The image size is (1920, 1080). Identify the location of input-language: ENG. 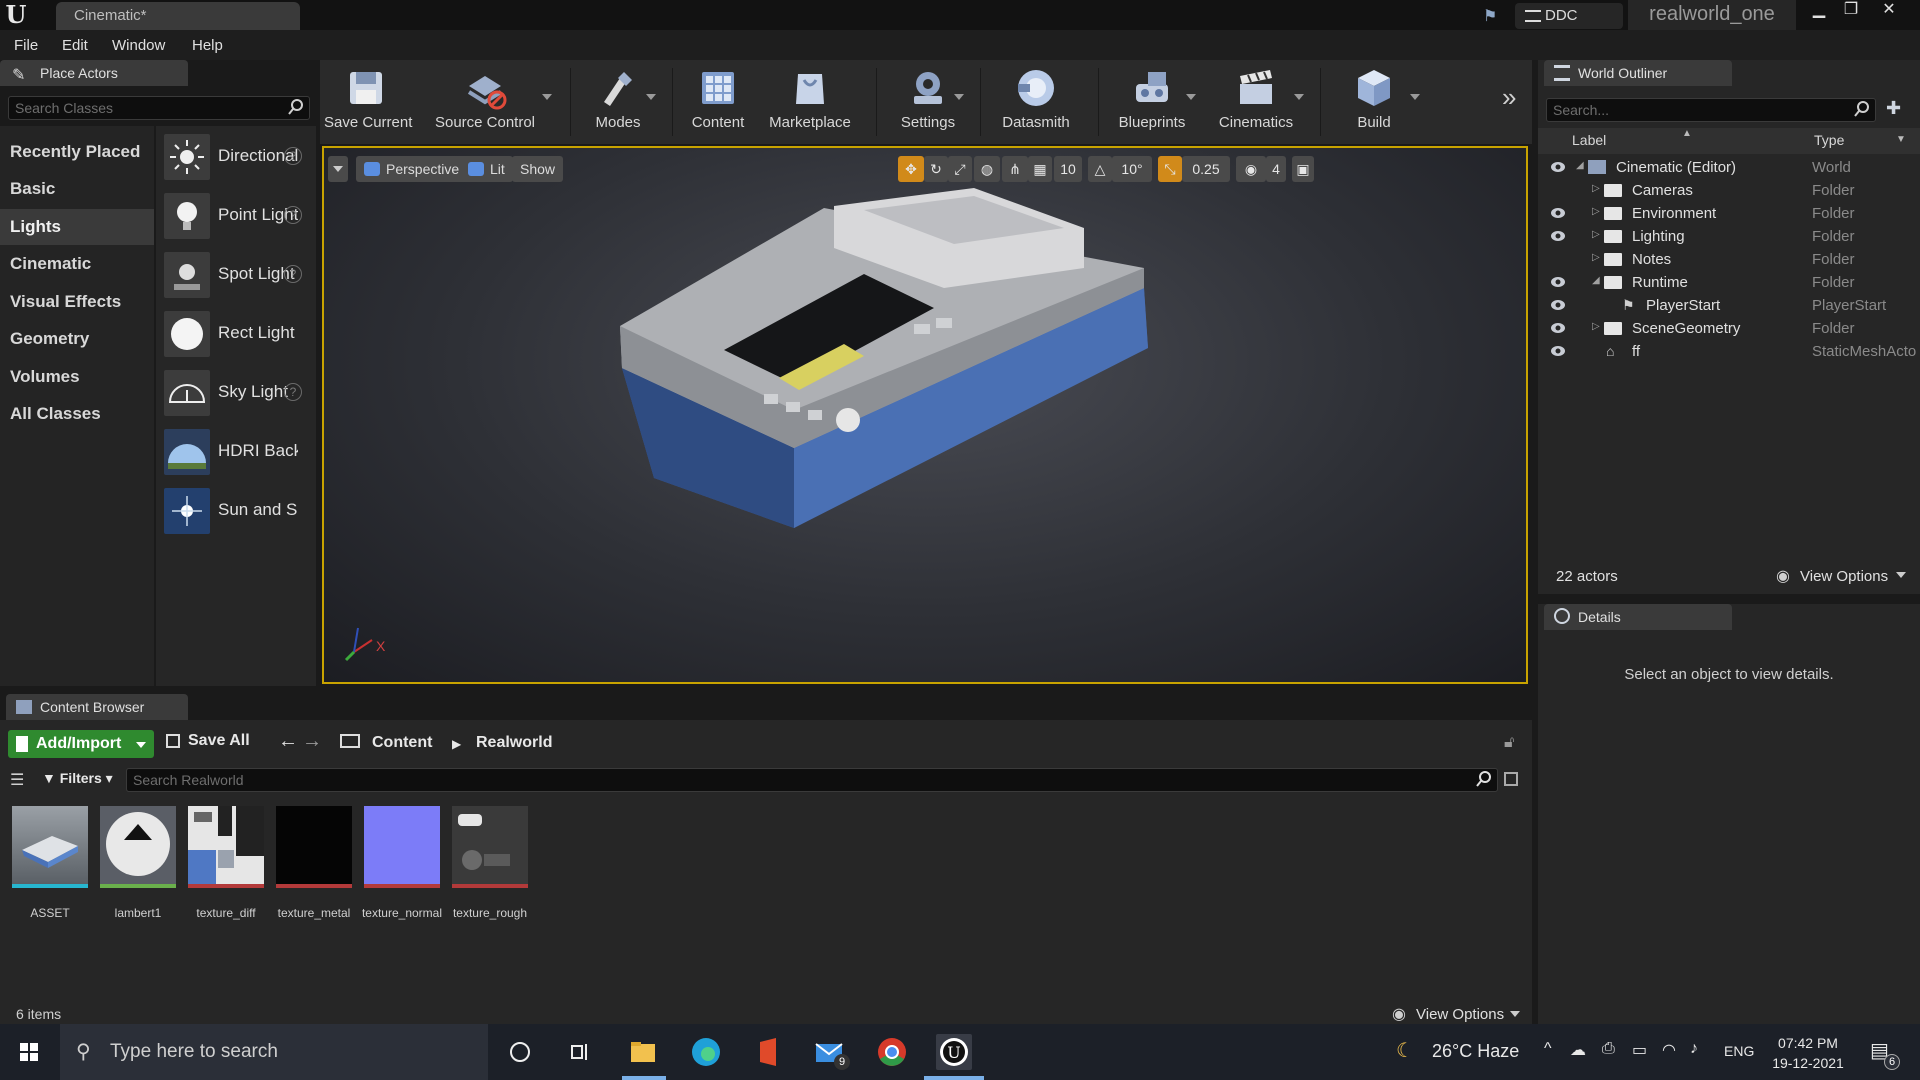
(1739, 1051).